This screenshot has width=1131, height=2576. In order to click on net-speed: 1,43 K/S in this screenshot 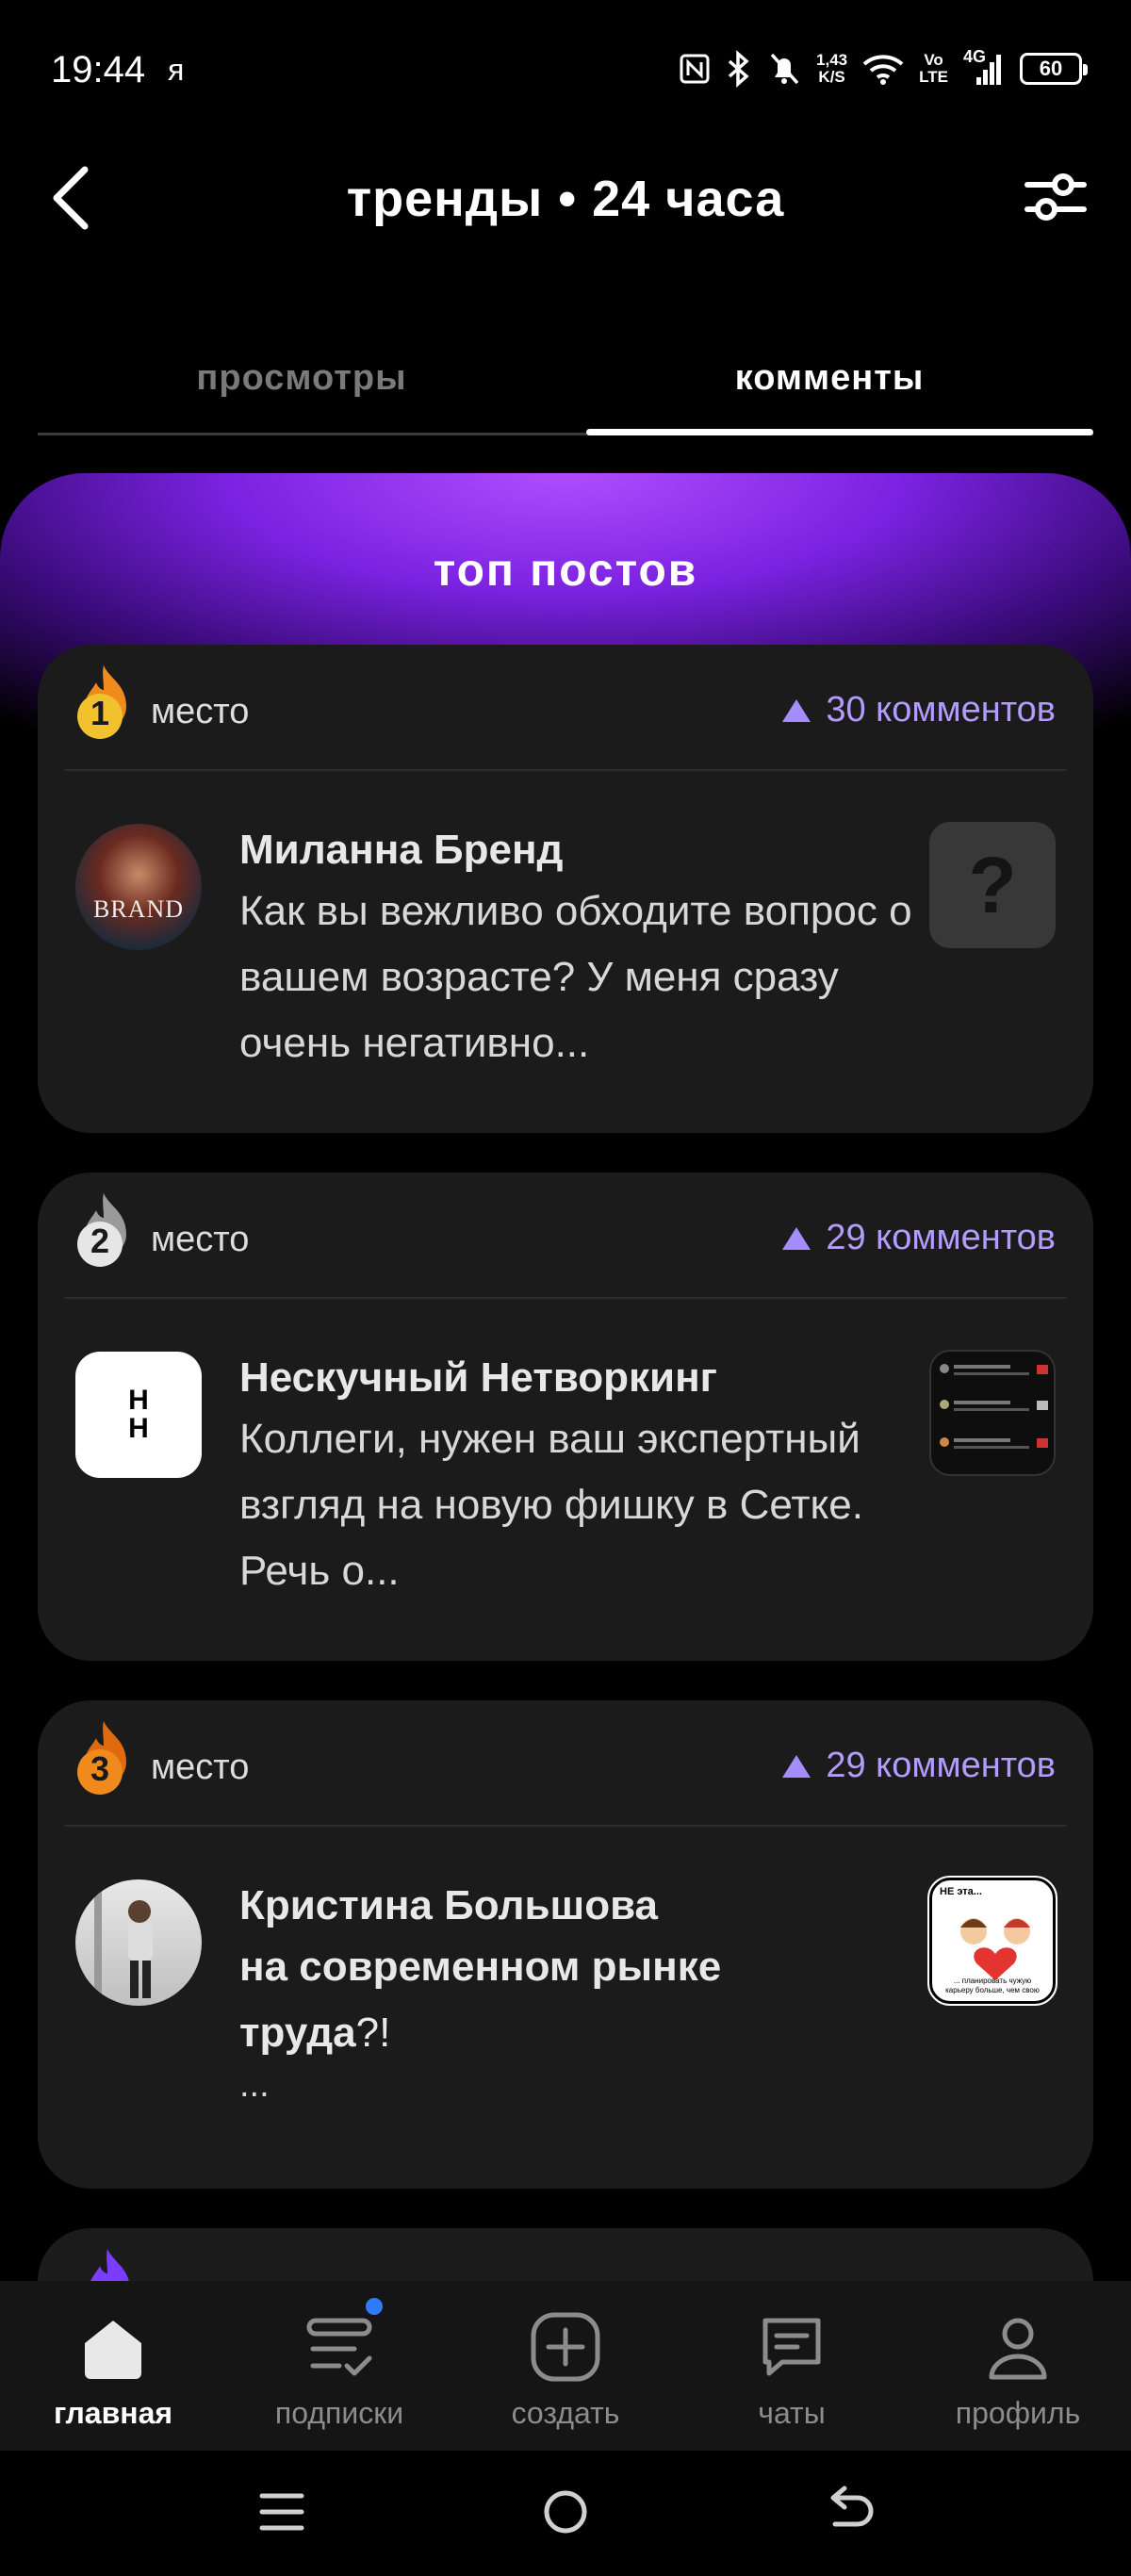, I will do `click(831, 69)`.